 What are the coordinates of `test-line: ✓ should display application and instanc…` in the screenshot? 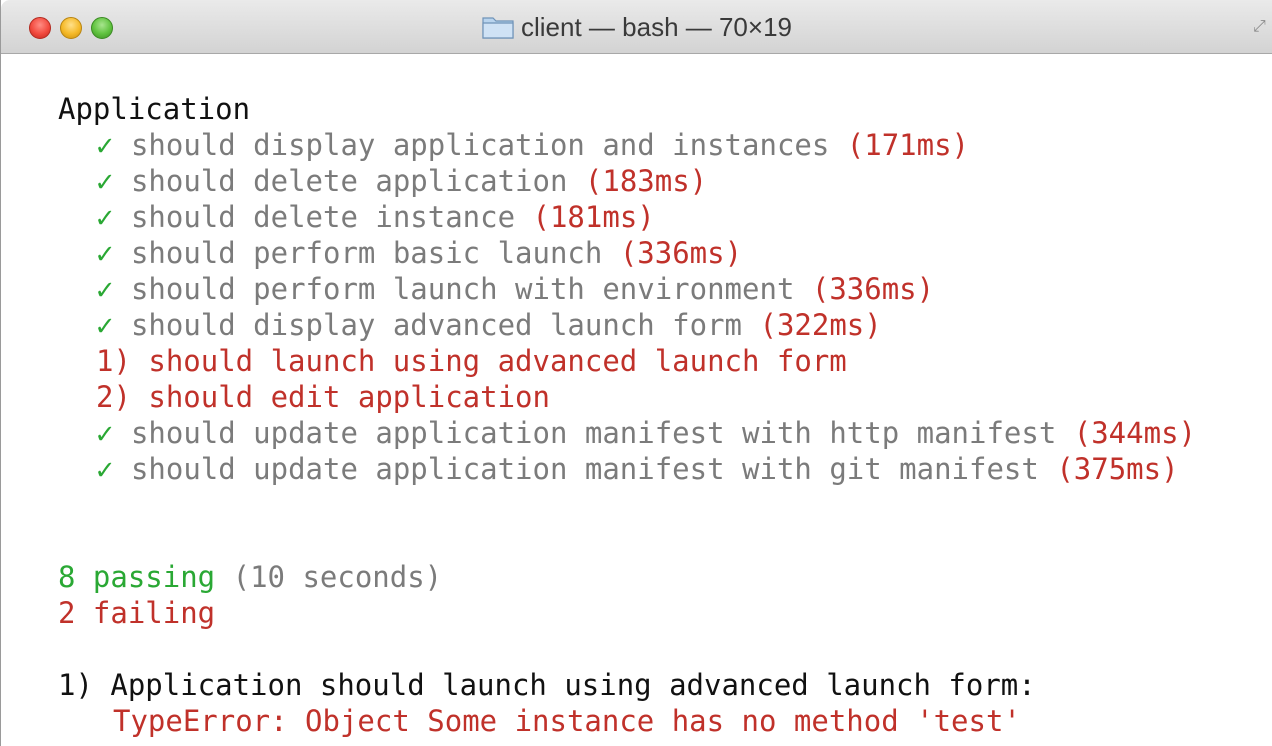 It's located at (532, 145).